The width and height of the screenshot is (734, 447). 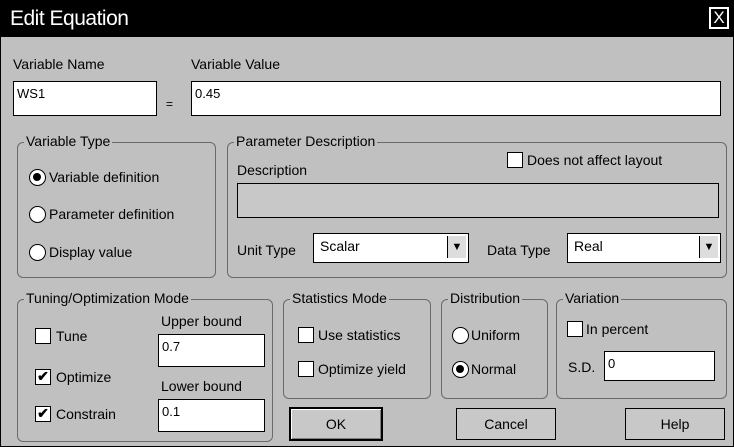 What do you see at coordinates (112, 214) in the screenshot?
I see `parameter-definition-label: Parameter definition` at bounding box center [112, 214].